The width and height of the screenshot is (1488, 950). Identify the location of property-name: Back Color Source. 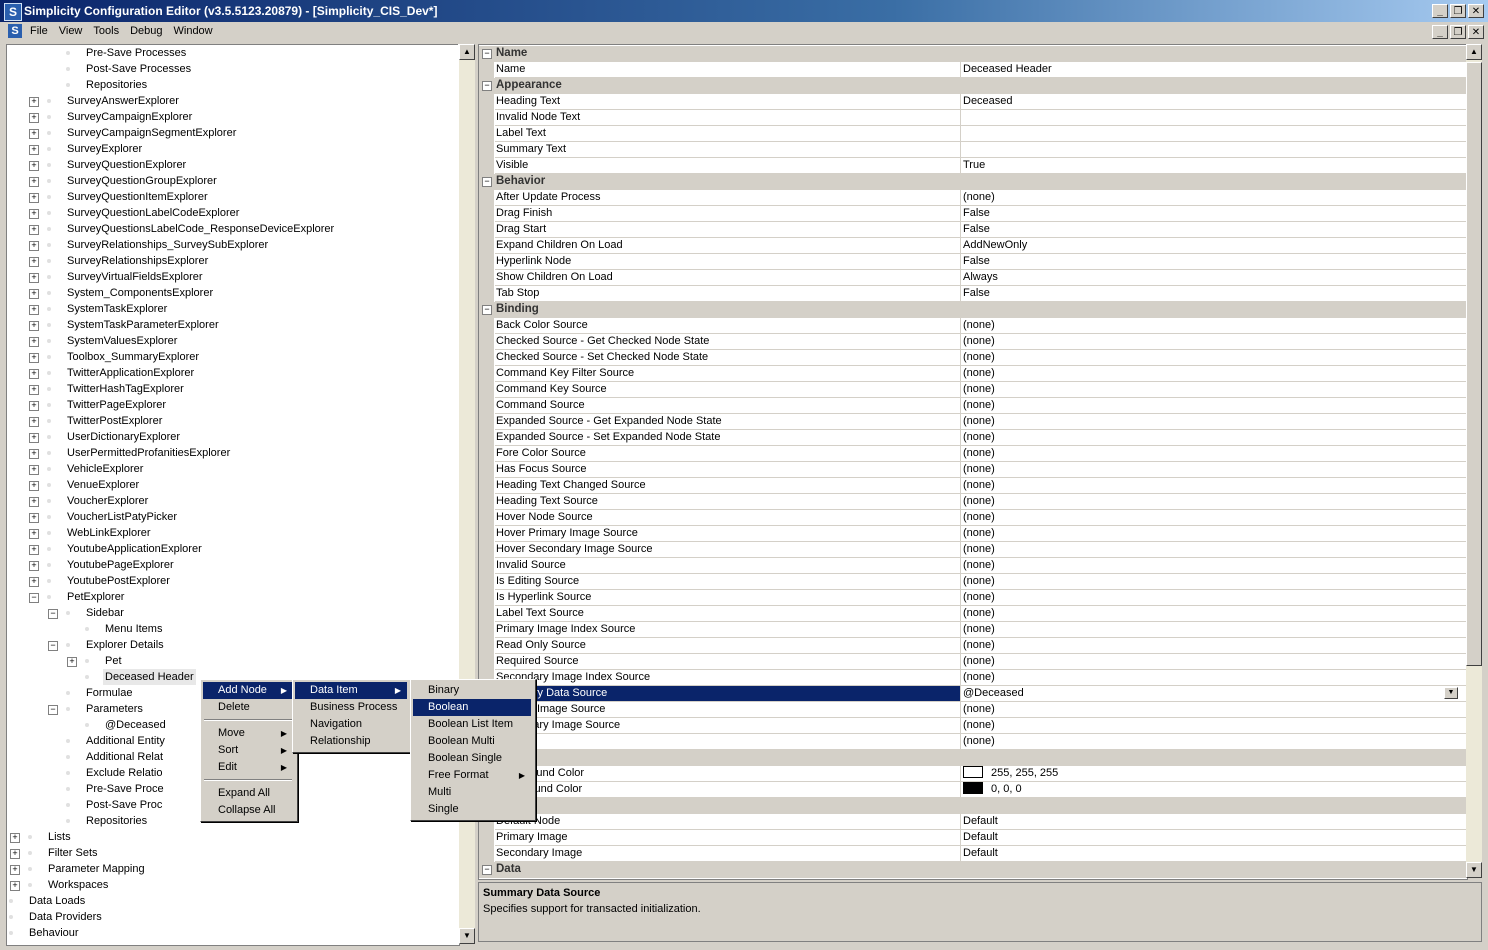
(728, 326).